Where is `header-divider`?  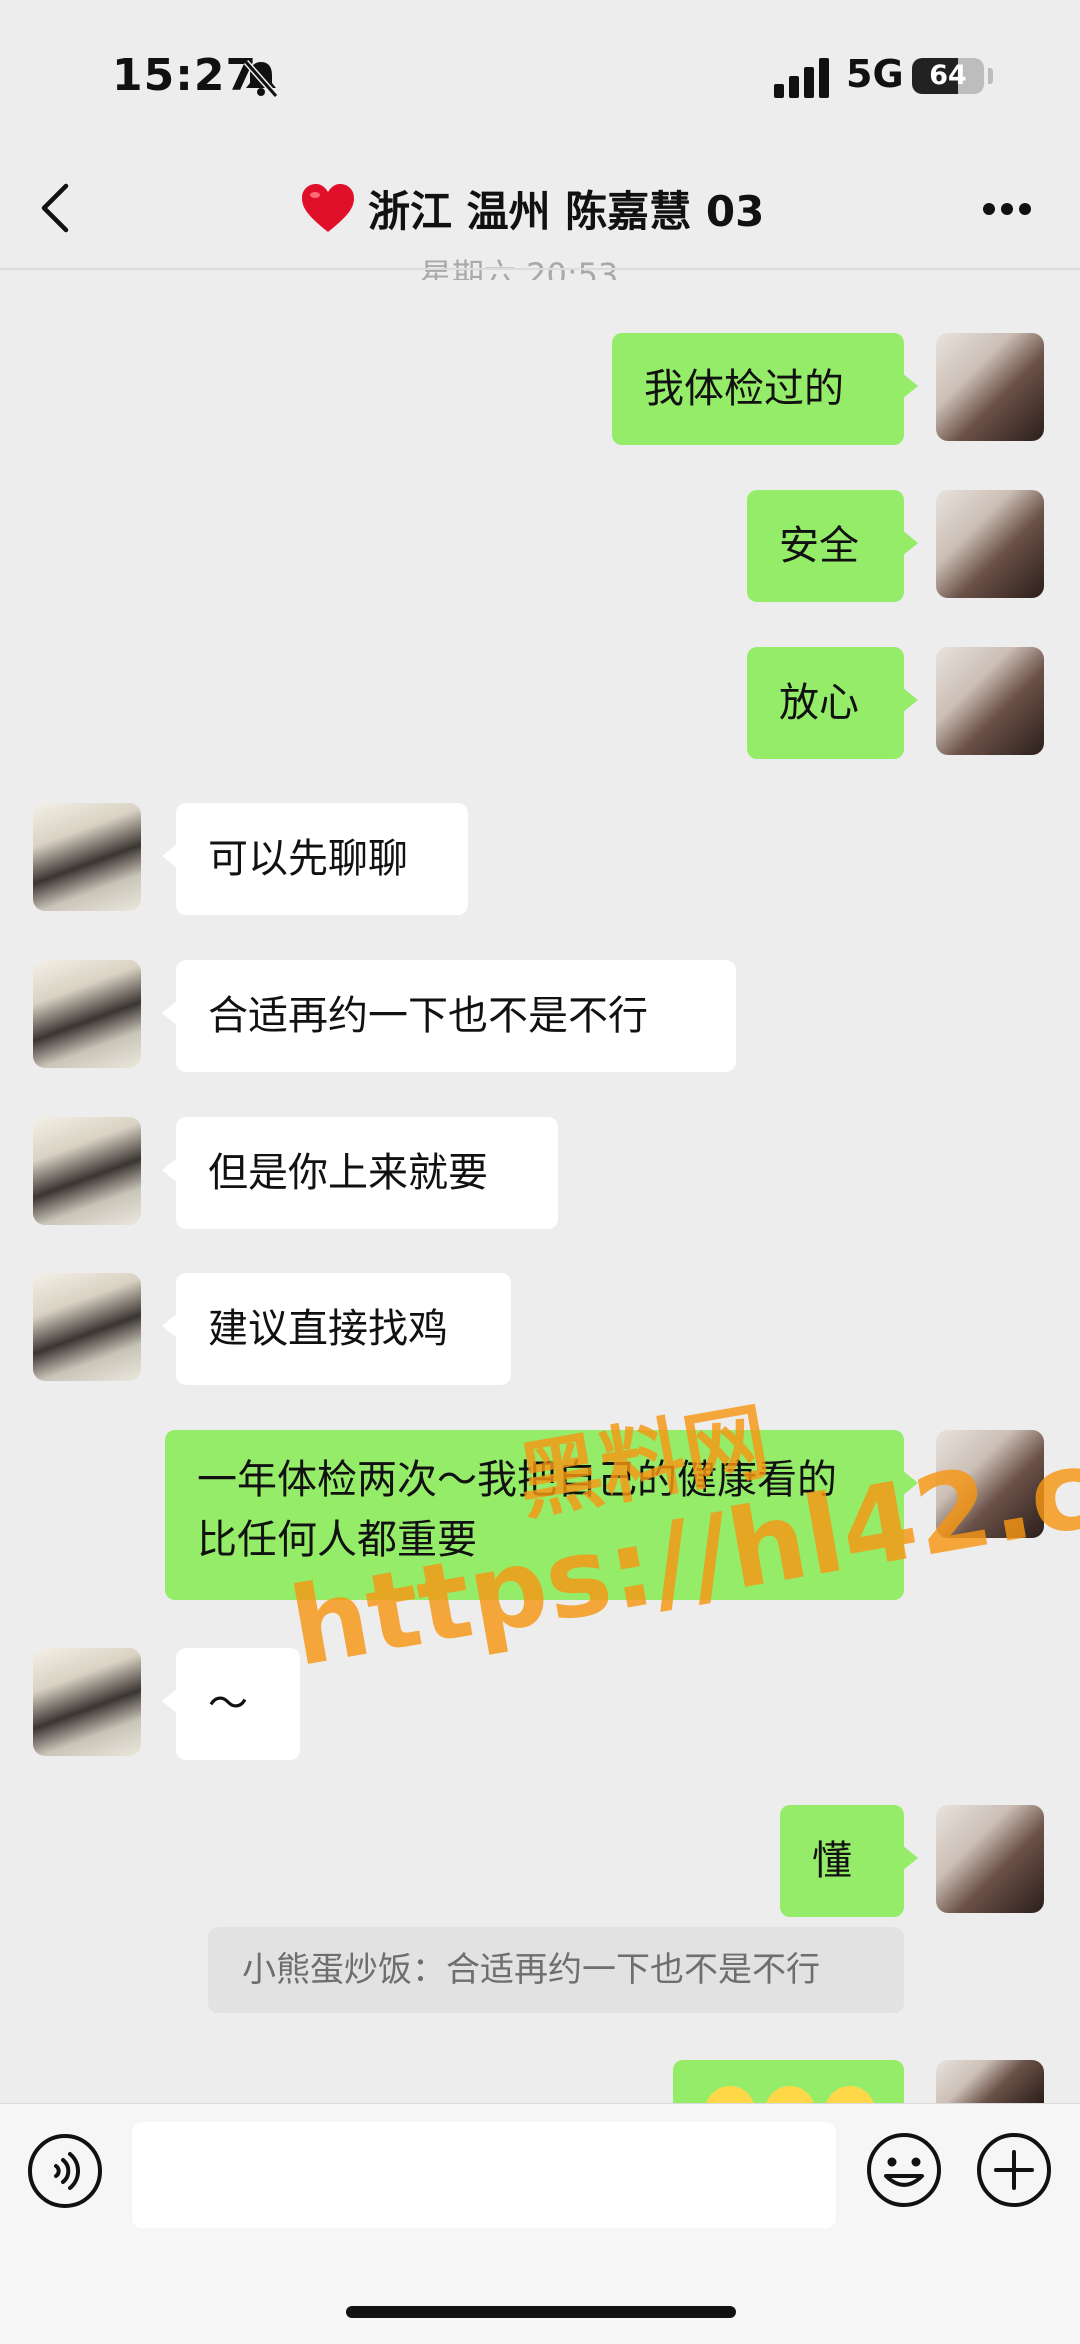
header-divider is located at coordinates (540, 269).